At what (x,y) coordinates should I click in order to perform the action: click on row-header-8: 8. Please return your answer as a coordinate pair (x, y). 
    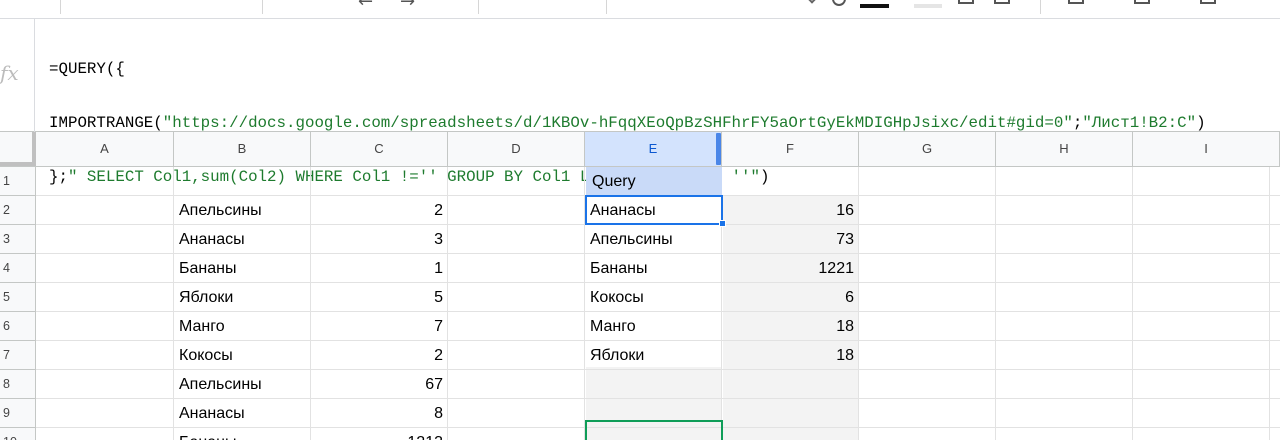
    Looking at the image, I should click on (18, 384).